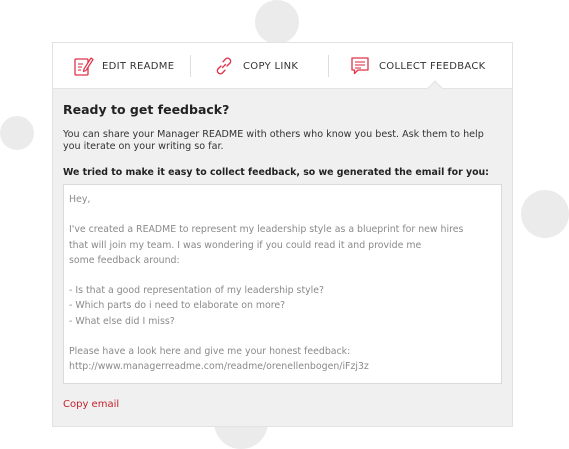 The height and width of the screenshot is (449, 569). What do you see at coordinates (84, 66) in the screenshot?
I see `edit-document-icon` at bounding box center [84, 66].